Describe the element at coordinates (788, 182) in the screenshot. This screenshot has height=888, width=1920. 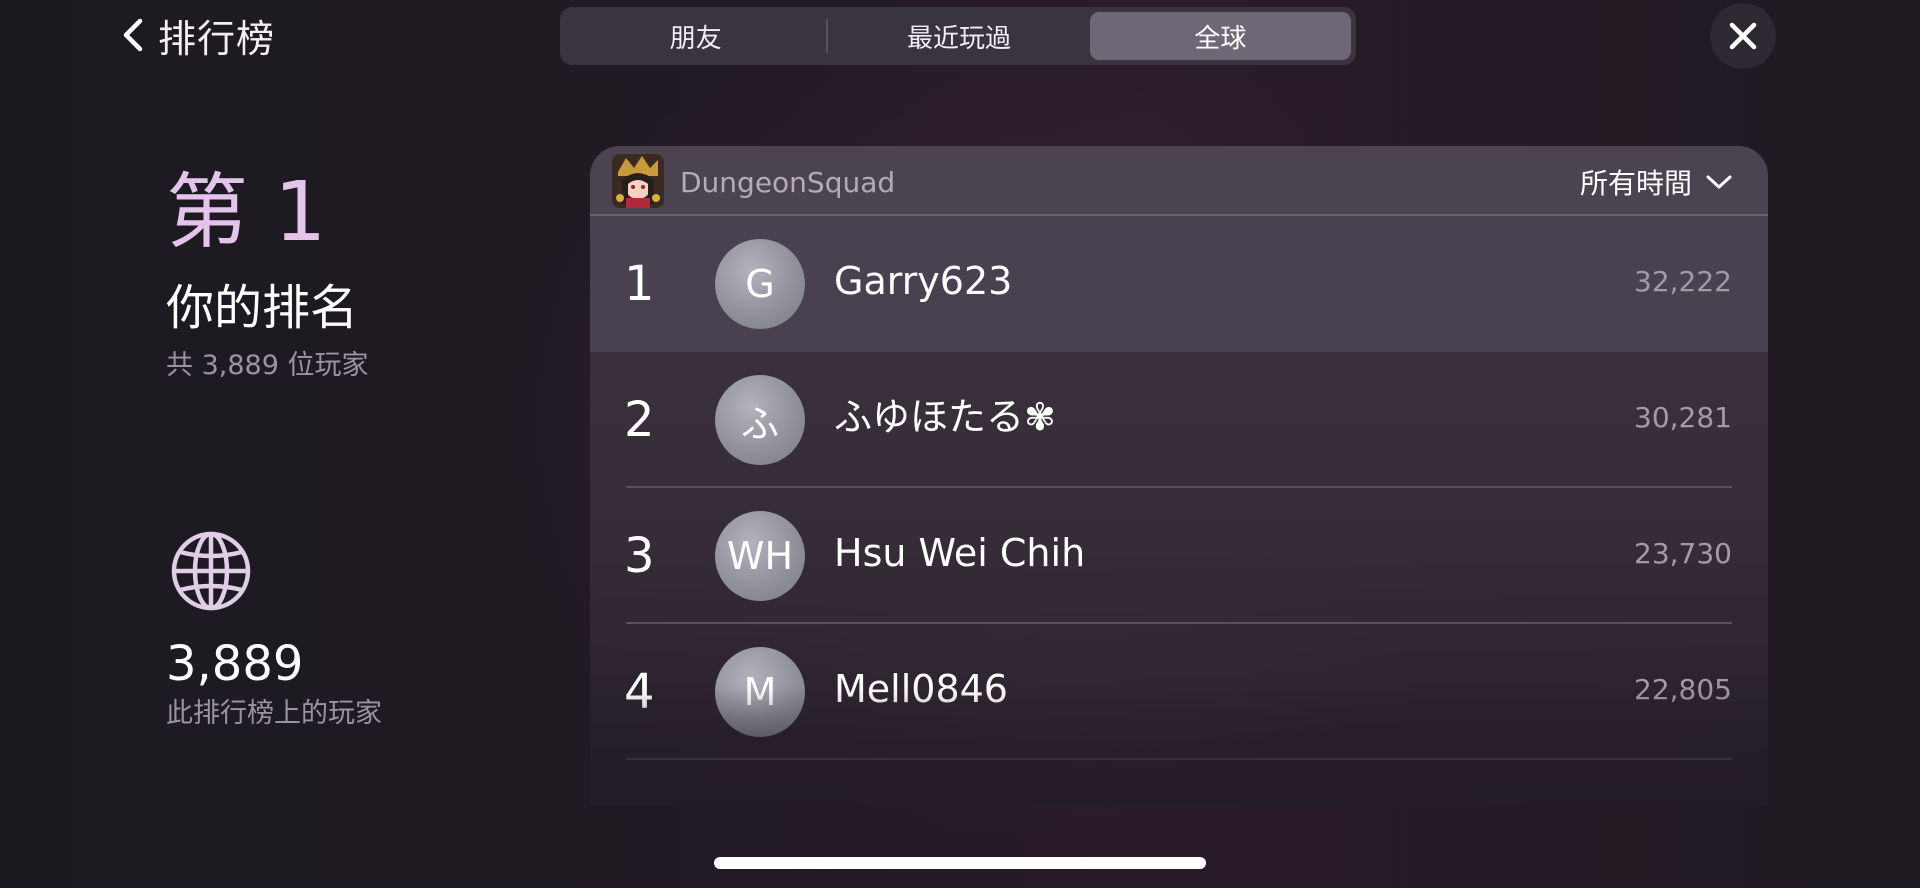
I see `game-name: DungeonSquad` at that location.